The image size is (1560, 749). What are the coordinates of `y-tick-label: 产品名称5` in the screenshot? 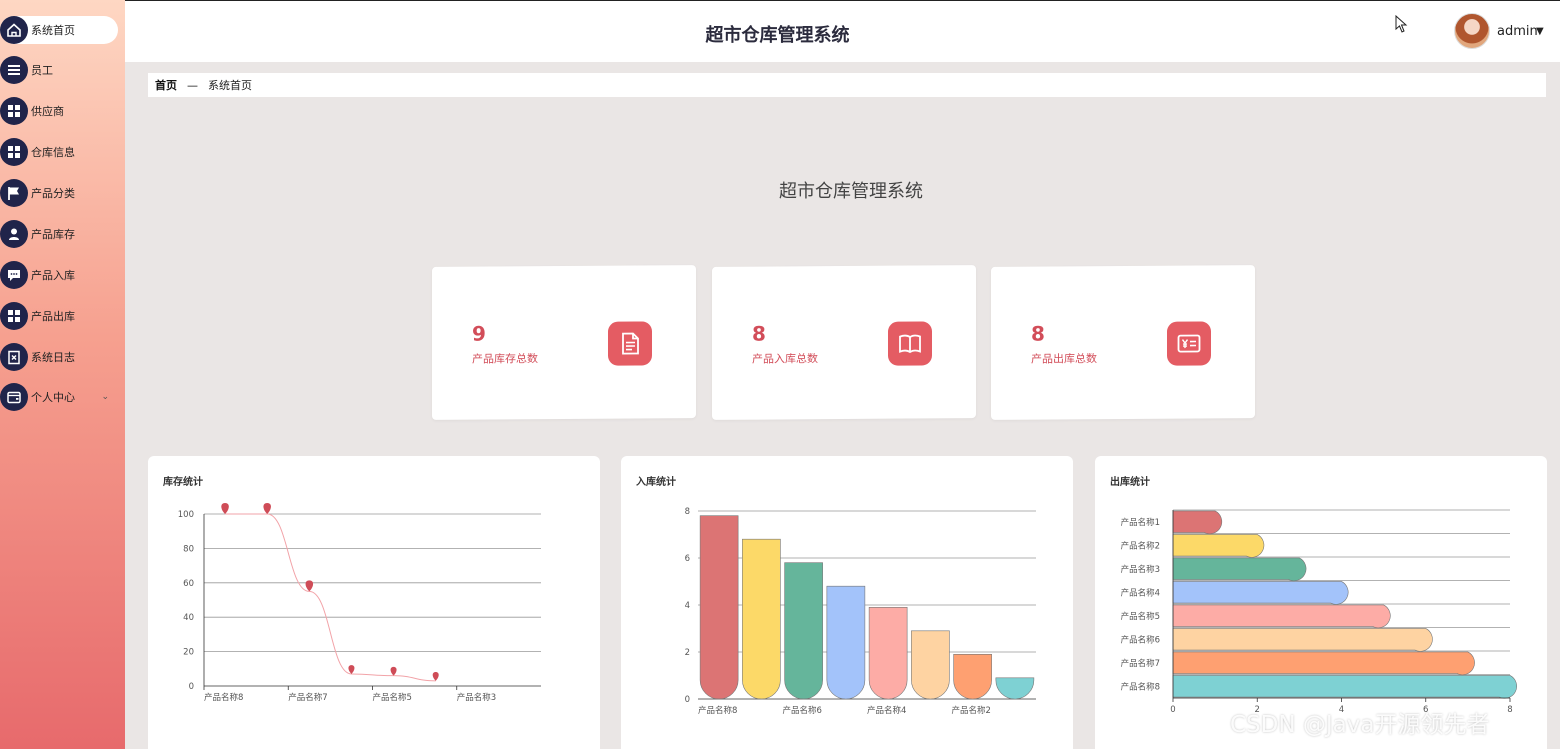 It's located at (1140, 616).